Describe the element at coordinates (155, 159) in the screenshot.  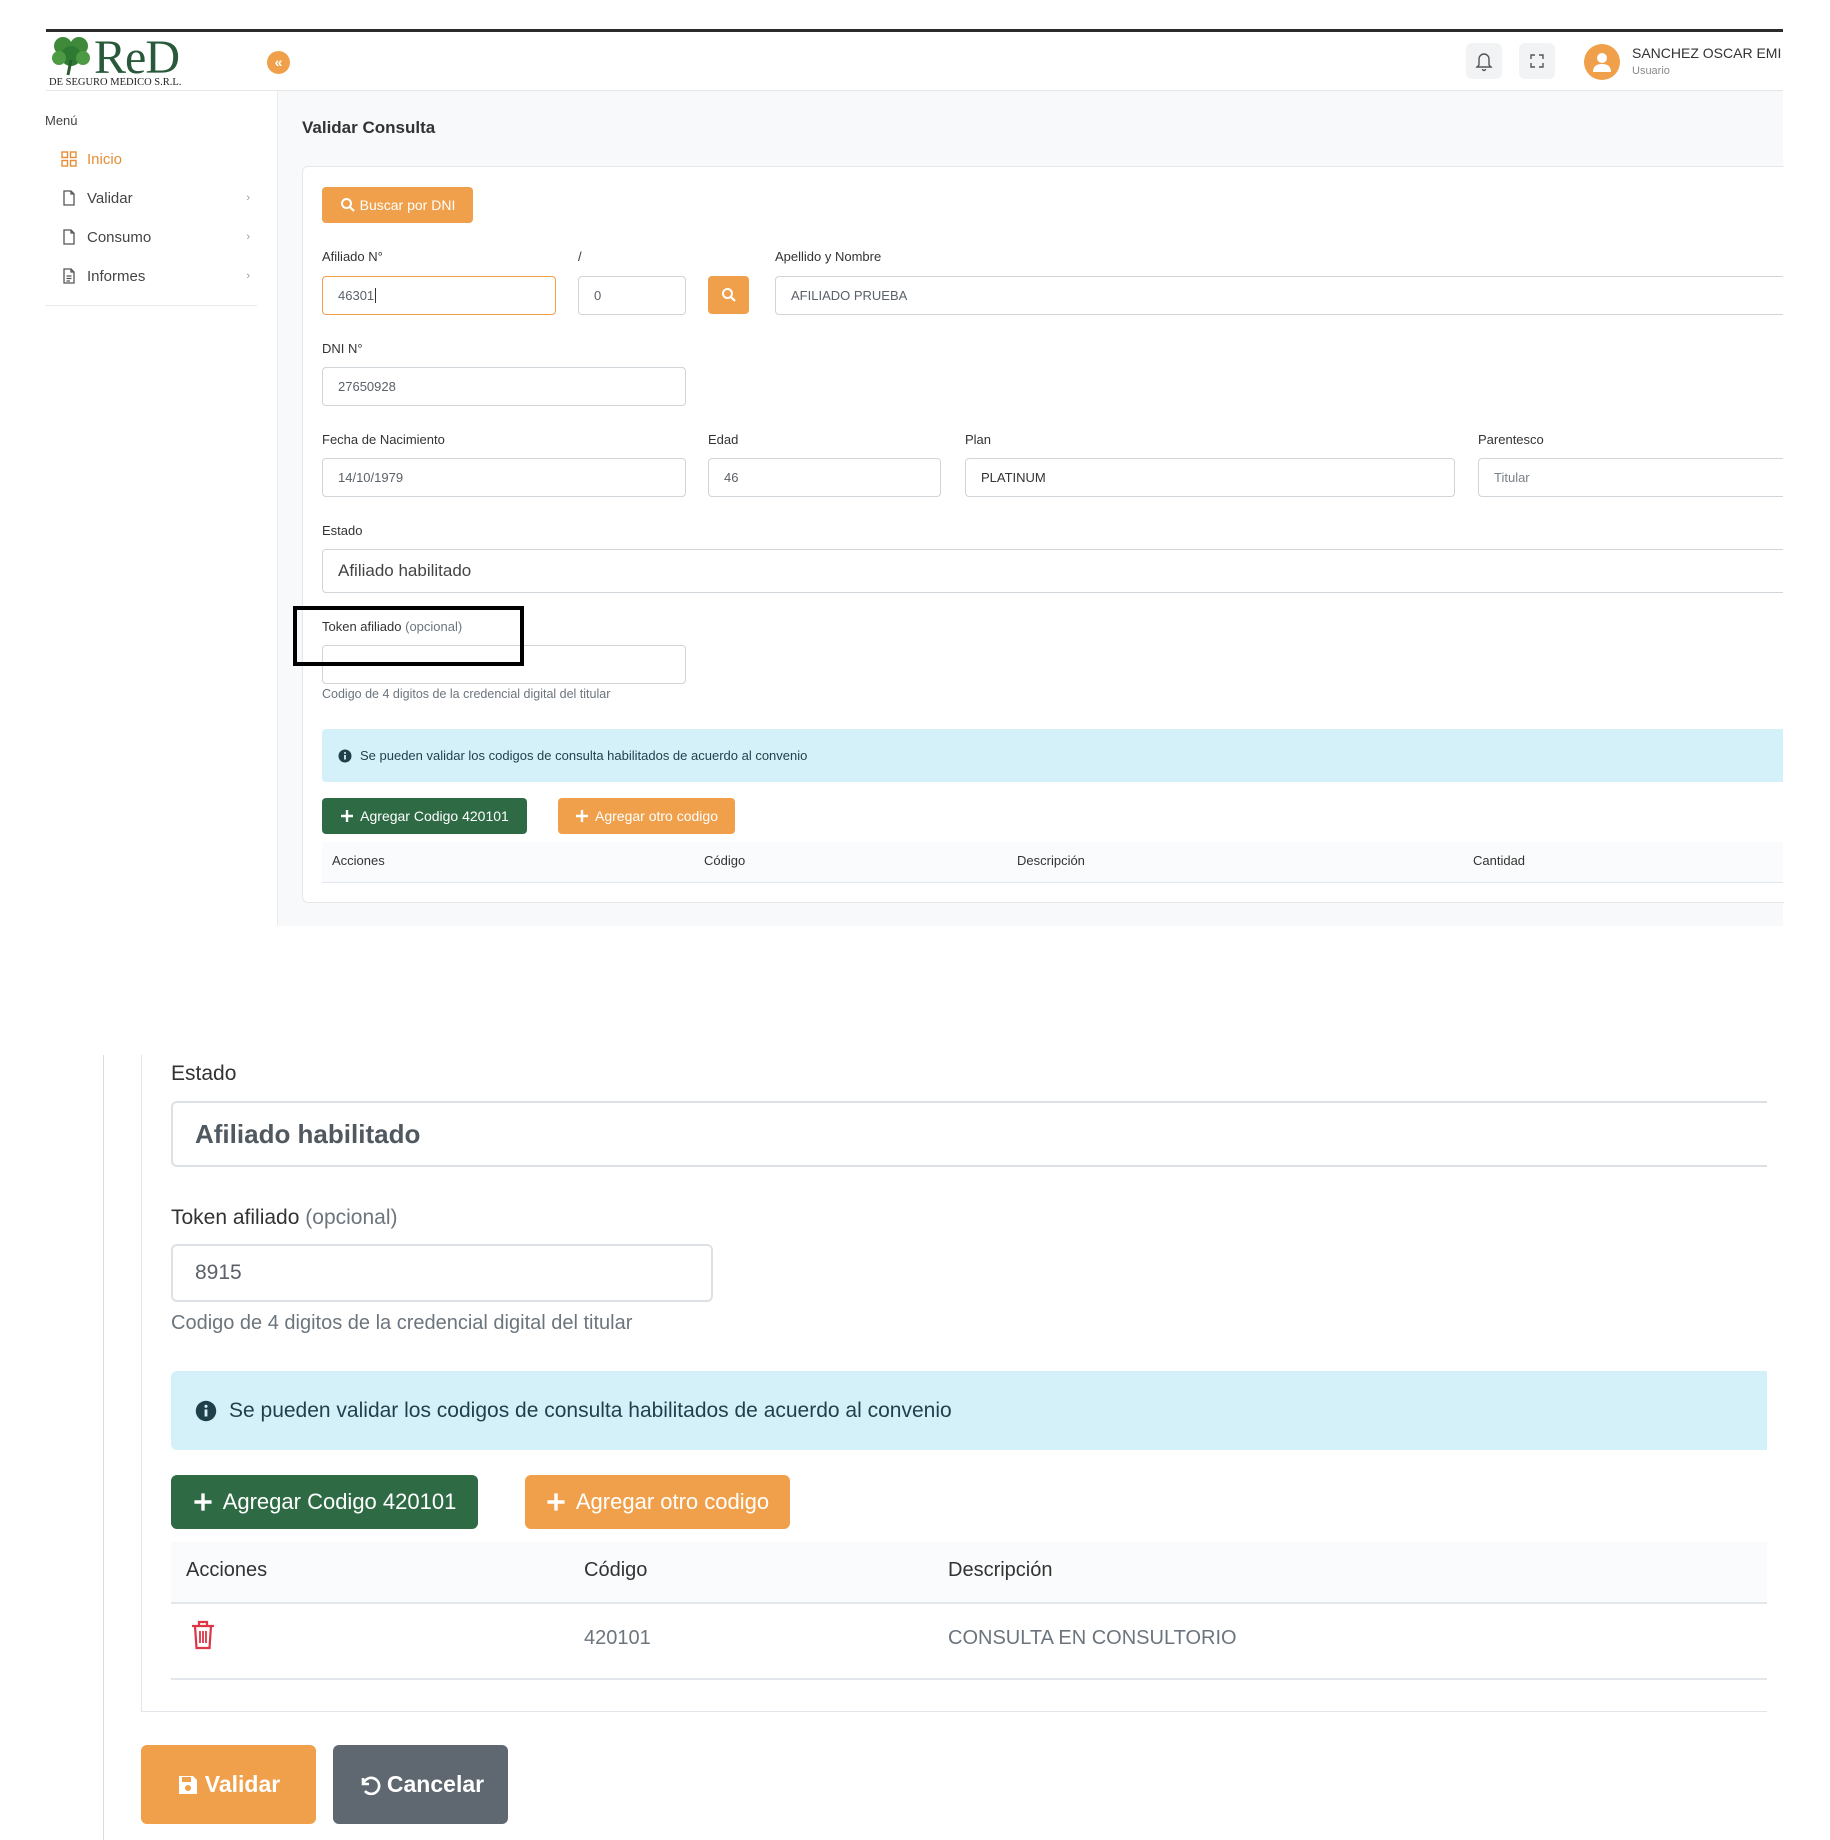
I see `sidebar-item-inicio: Inicio` at that location.